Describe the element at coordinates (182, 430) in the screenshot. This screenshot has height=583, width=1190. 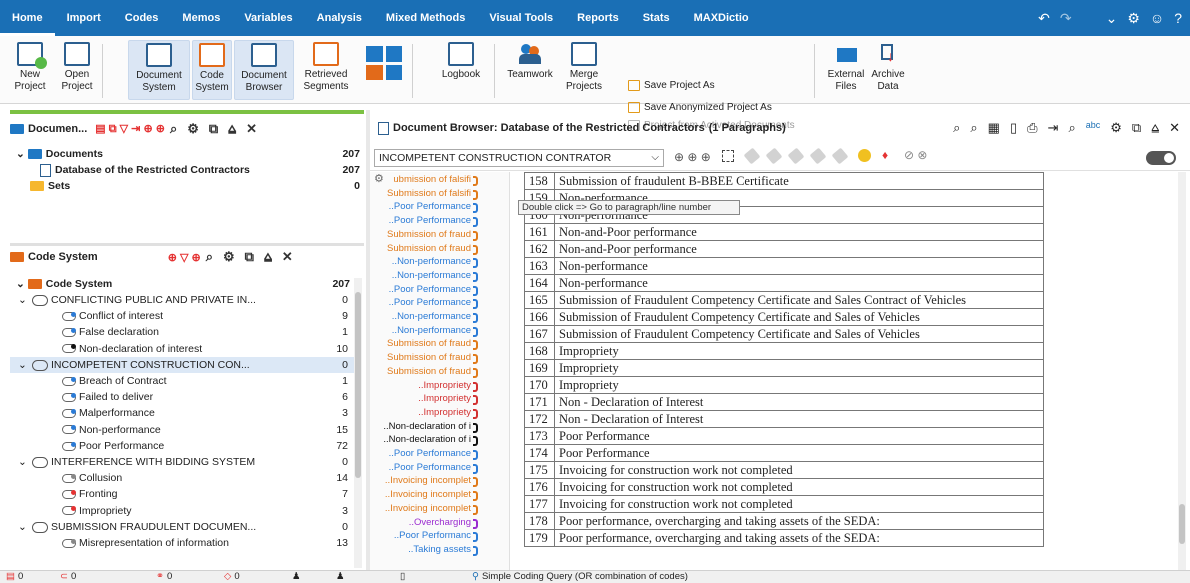
I see `code-row: Non-performance 15` at that location.